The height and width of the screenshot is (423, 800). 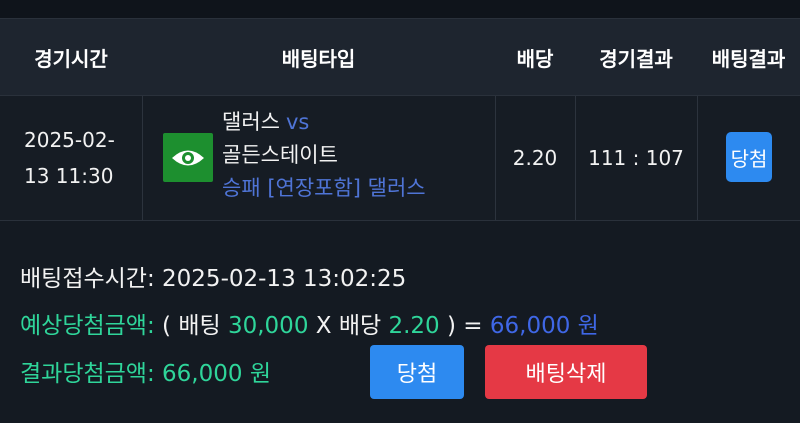 What do you see at coordinates (417, 372) in the screenshot?
I see `win-button: 당첨` at bounding box center [417, 372].